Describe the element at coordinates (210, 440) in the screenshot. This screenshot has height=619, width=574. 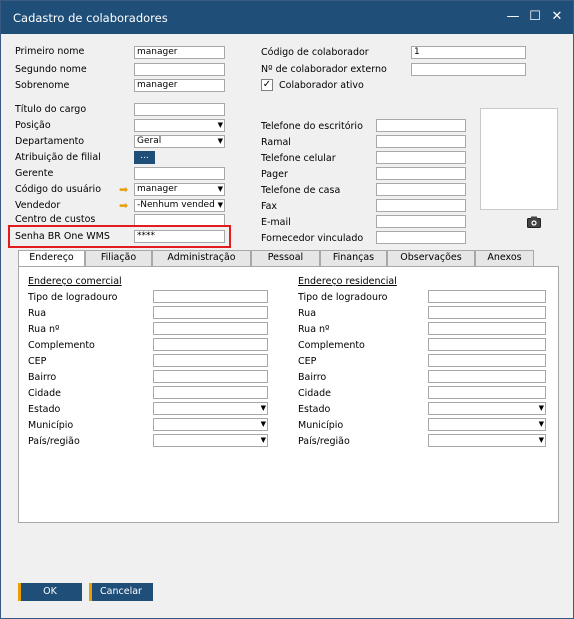
I see `business-country-dropdown` at that location.